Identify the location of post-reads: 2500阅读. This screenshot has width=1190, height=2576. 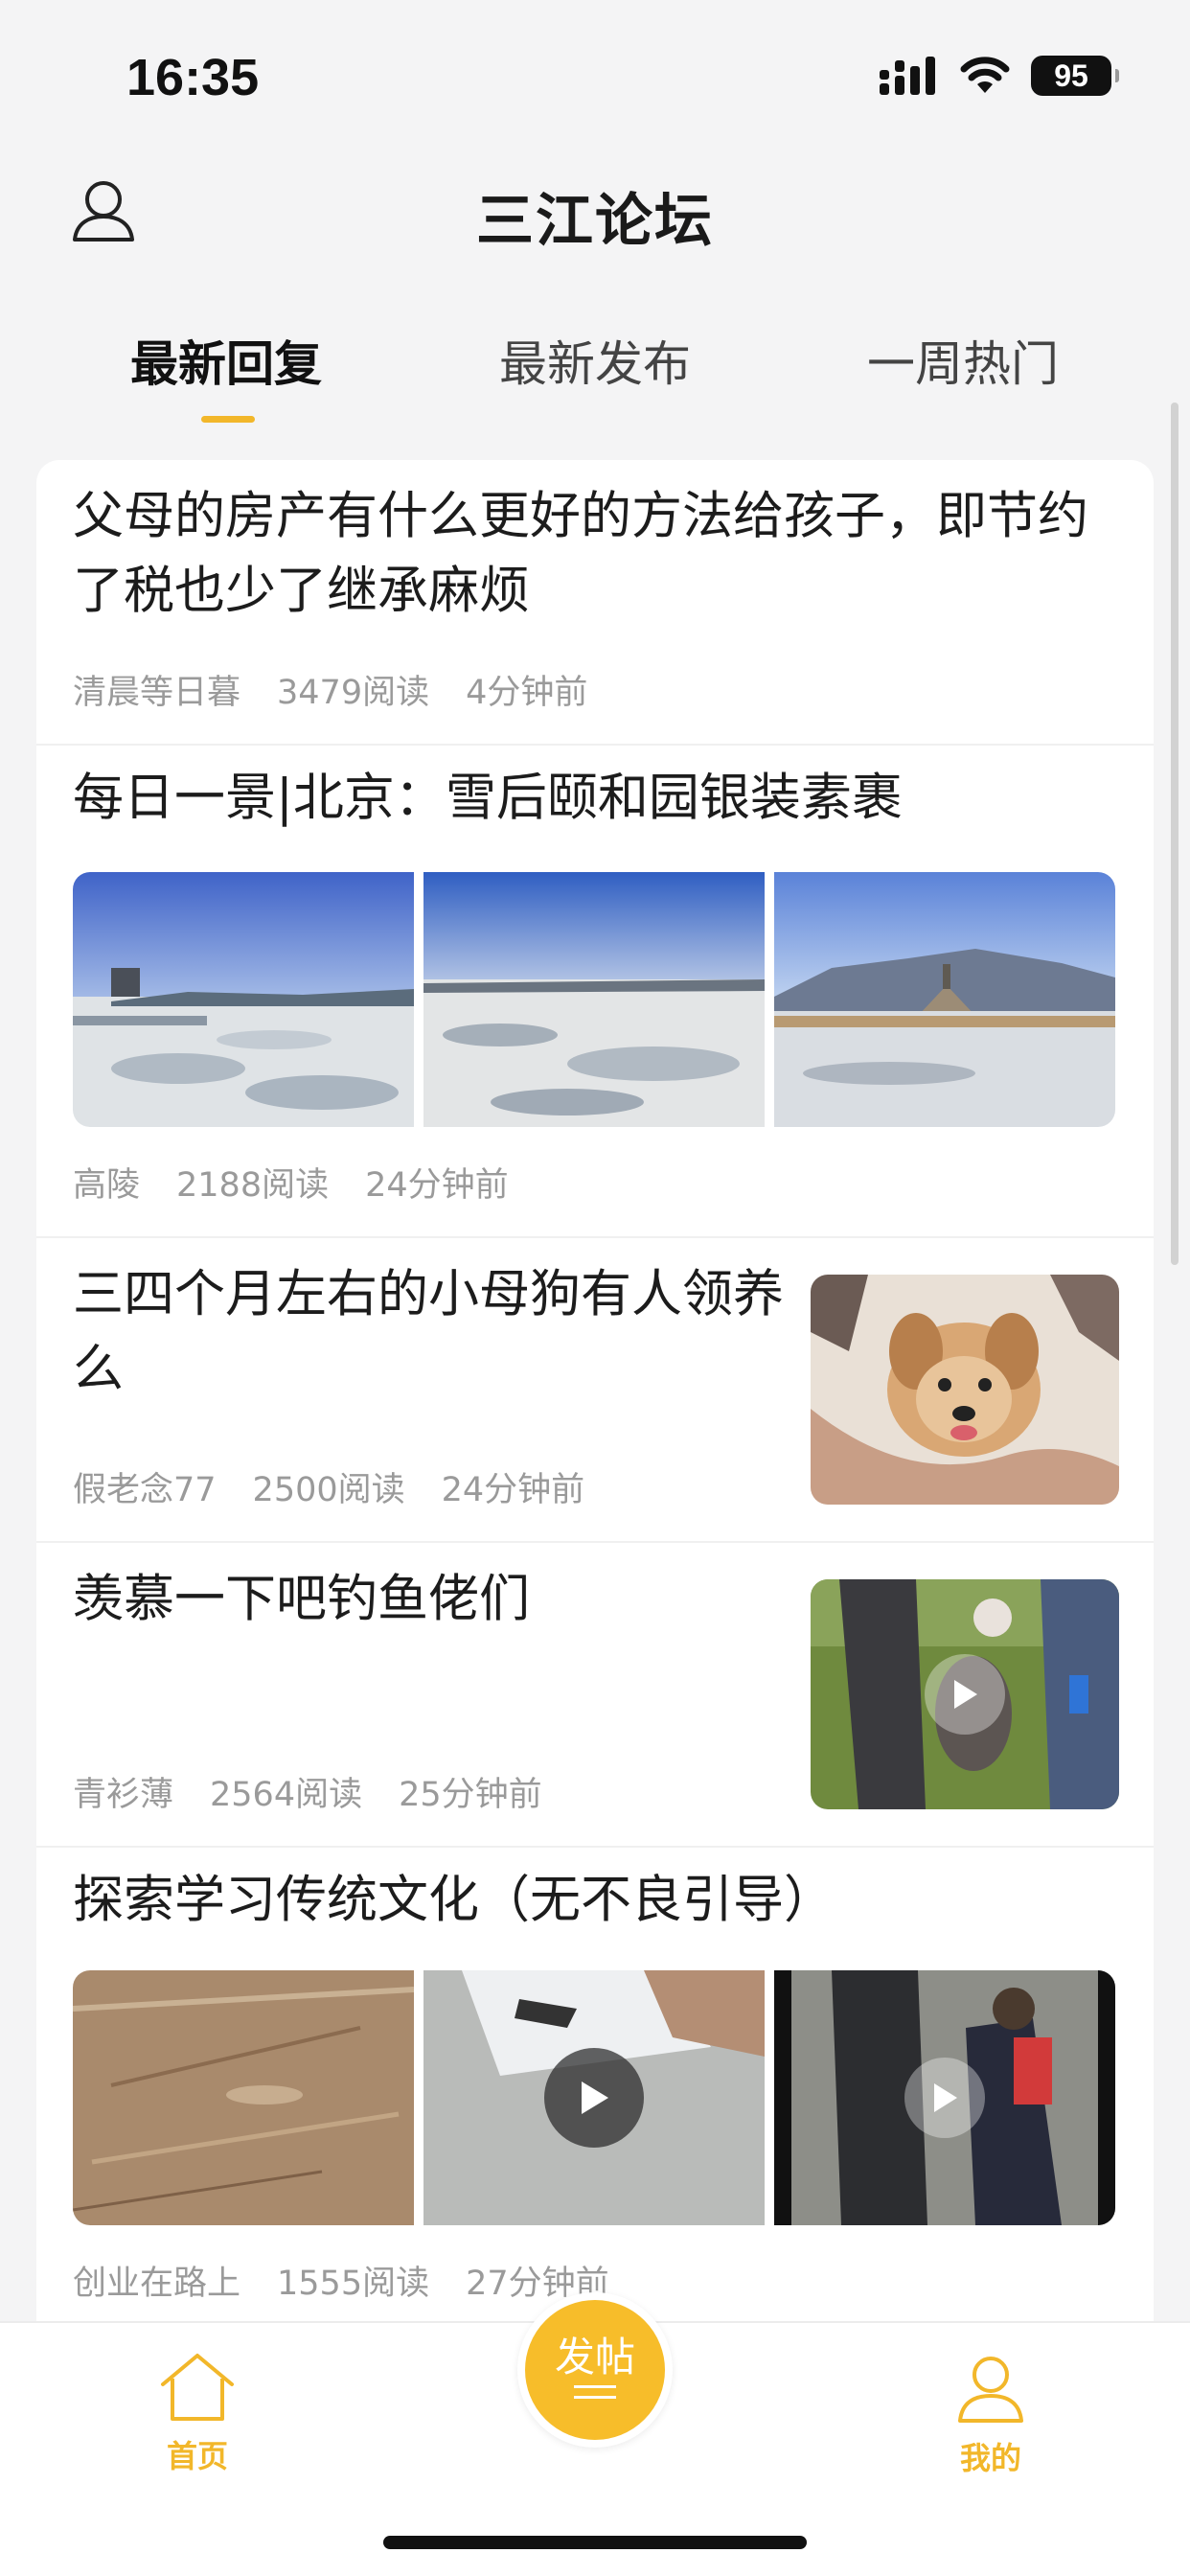
(328, 1490).